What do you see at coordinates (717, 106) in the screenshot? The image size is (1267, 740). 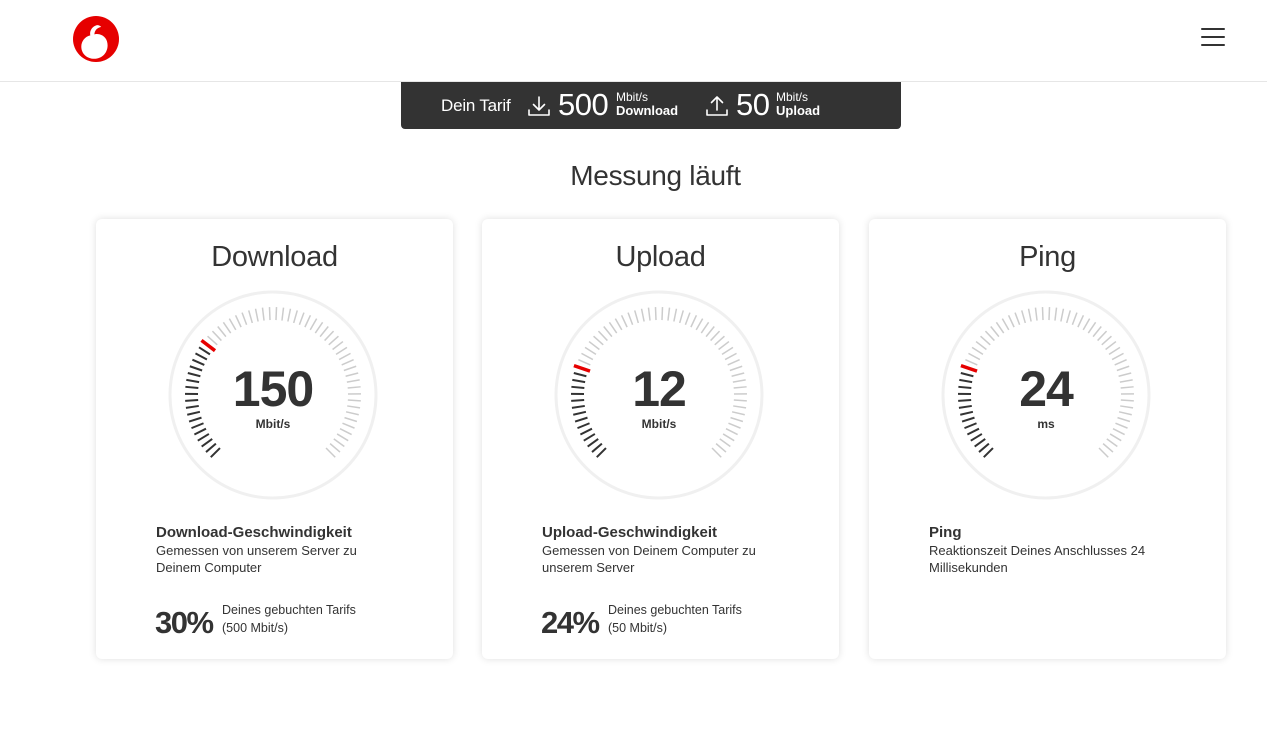 I see `upload-arrow-icon` at bounding box center [717, 106].